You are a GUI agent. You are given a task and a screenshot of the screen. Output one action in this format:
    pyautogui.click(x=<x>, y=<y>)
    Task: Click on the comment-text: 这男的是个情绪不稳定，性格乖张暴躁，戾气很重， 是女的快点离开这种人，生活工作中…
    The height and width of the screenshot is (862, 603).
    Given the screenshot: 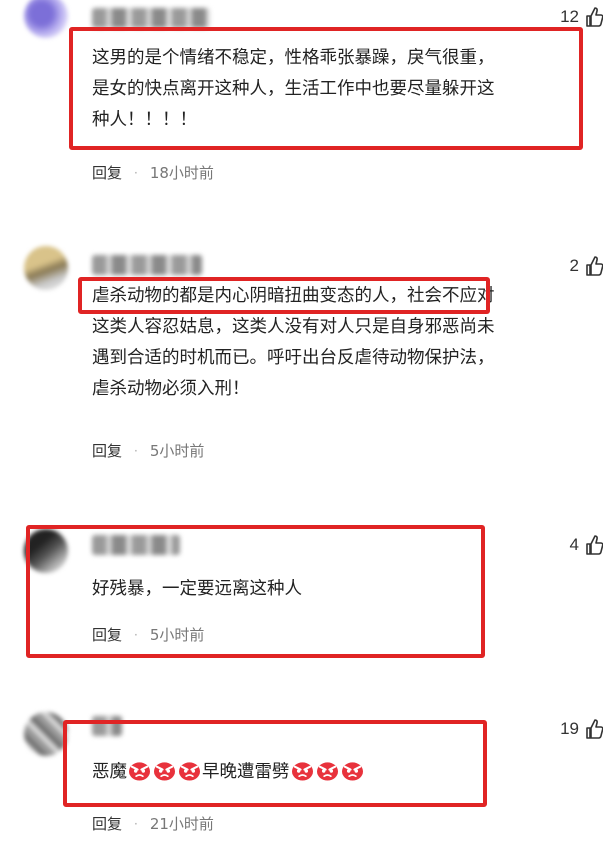 What is the action you would take?
    pyautogui.click(x=293, y=89)
    